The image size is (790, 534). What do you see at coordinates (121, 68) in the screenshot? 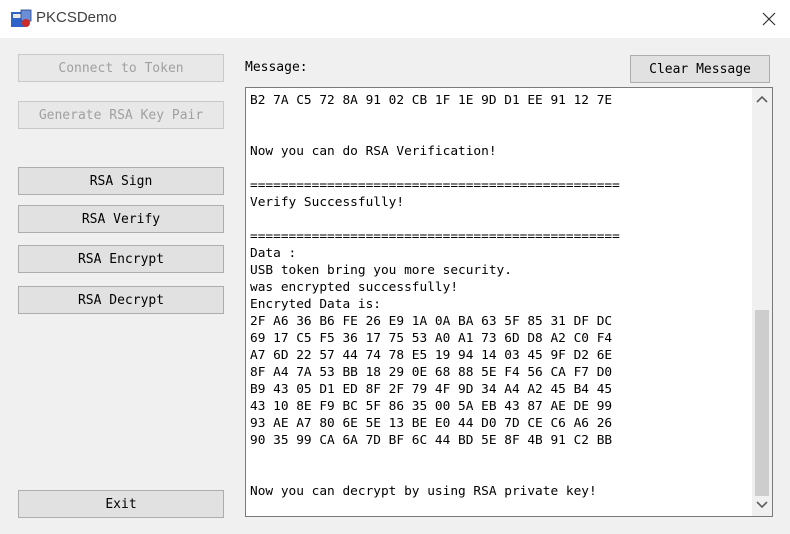
I see `connect-to-token-button: Connect to Token` at bounding box center [121, 68].